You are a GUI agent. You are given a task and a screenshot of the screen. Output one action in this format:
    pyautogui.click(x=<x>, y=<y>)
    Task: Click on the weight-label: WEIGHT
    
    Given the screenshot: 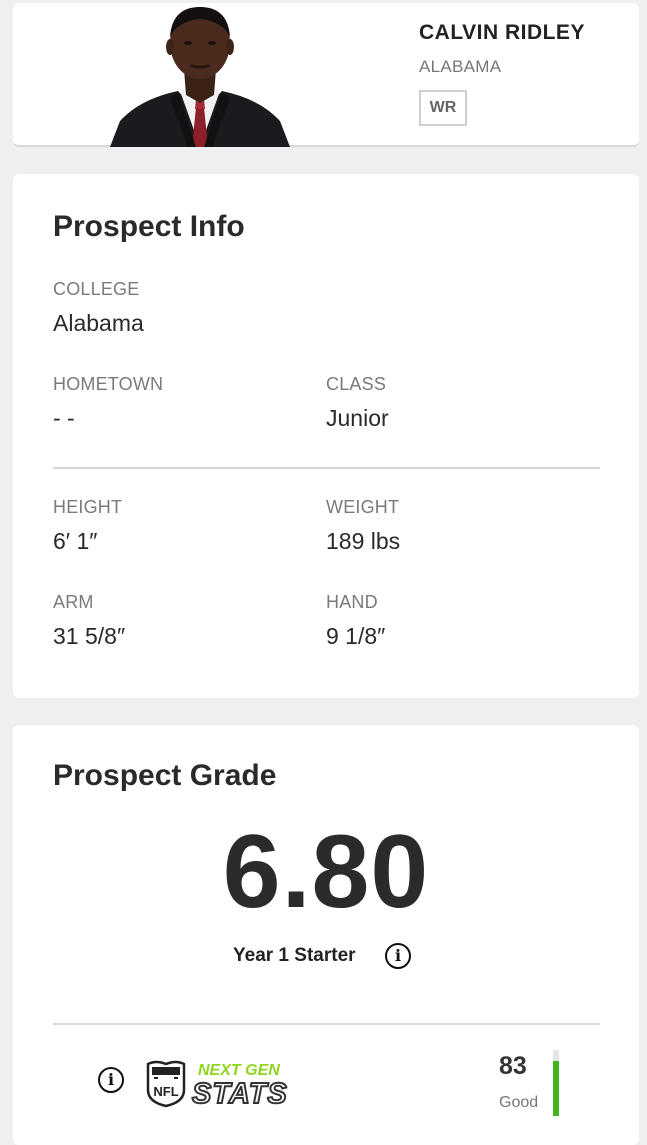 What is the action you would take?
    pyautogui.click(x=363, y=507)
    